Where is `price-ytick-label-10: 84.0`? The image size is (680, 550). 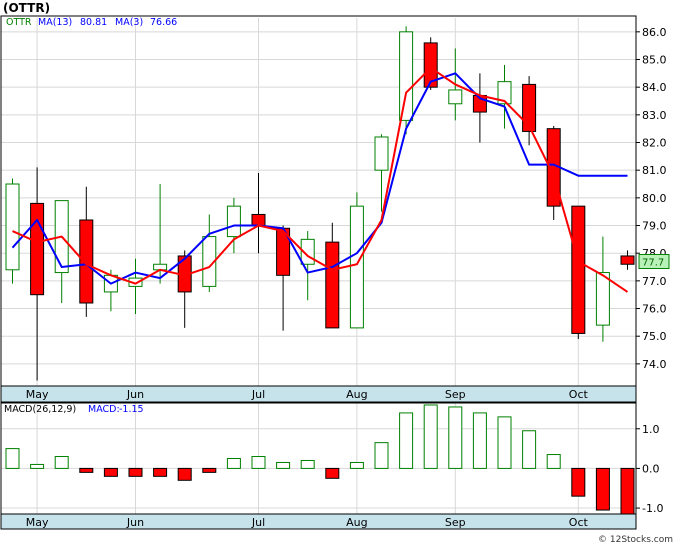 price-ytick-label-10: 84.0 is located at coordinates (654, 87).